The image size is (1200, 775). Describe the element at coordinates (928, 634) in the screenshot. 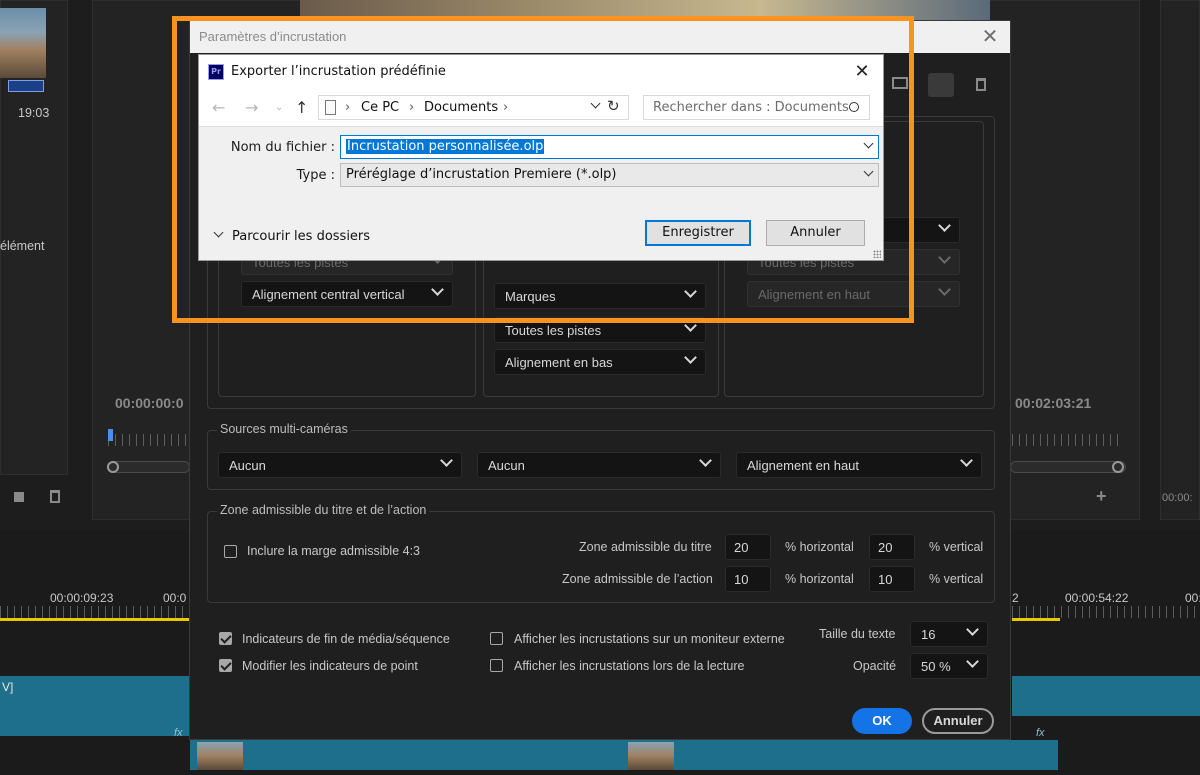

I see `text-size-value: 16` at that location.